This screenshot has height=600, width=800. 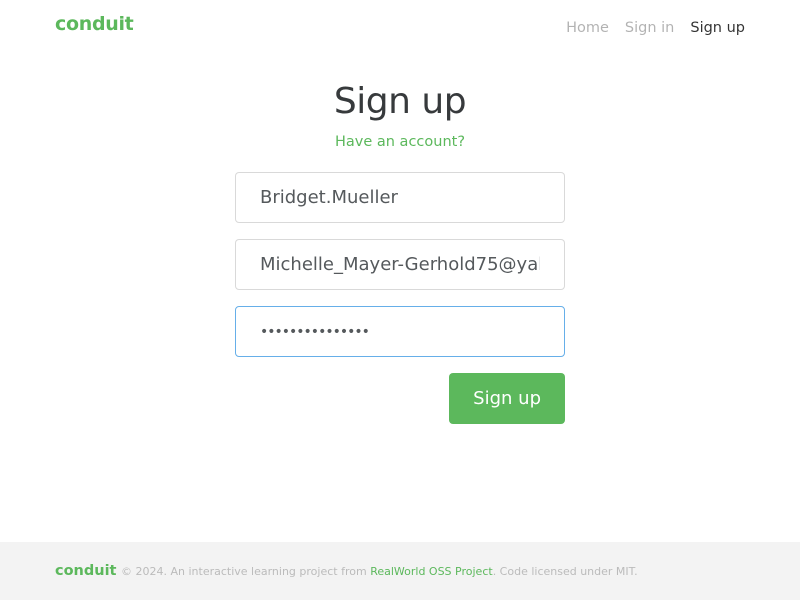 I want to click on password-input, so click(x=400, y=331).